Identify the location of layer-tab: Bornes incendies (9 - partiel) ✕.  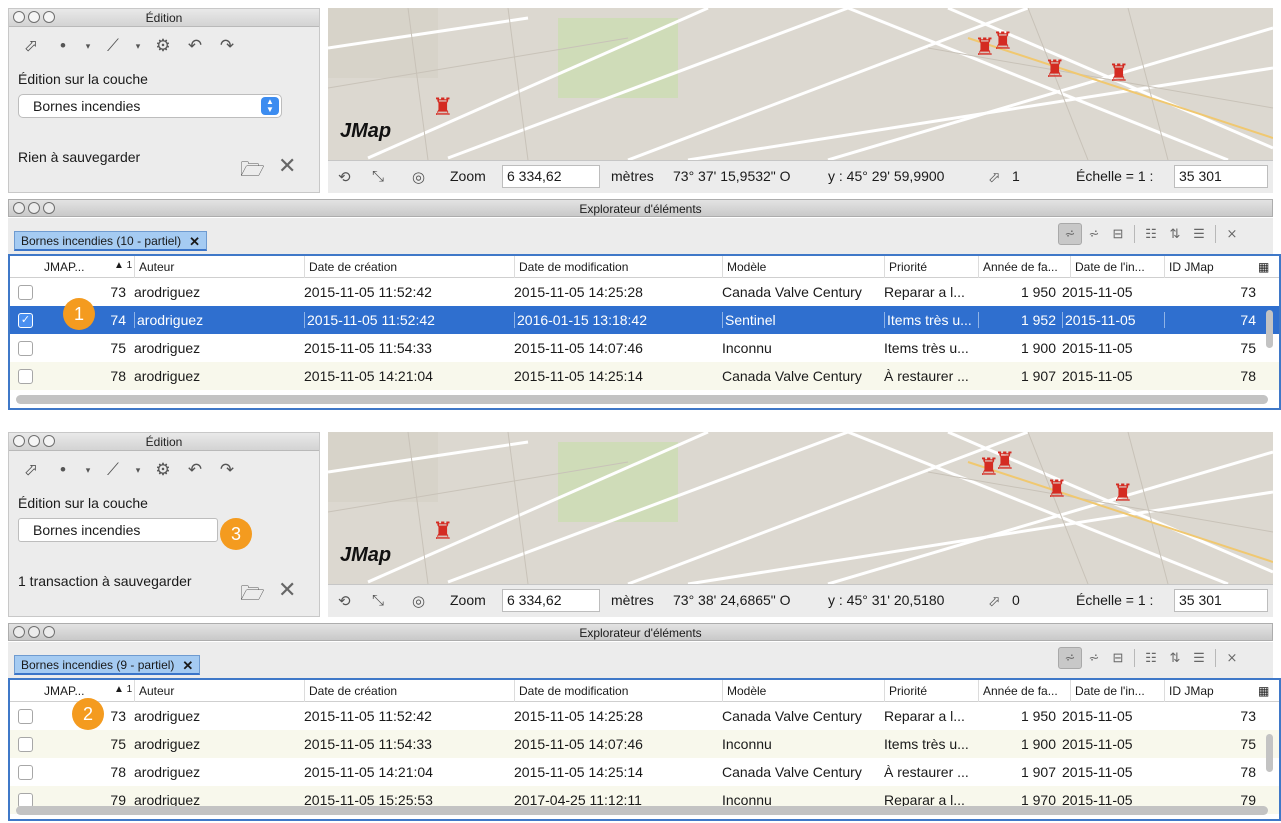
(107, 665).